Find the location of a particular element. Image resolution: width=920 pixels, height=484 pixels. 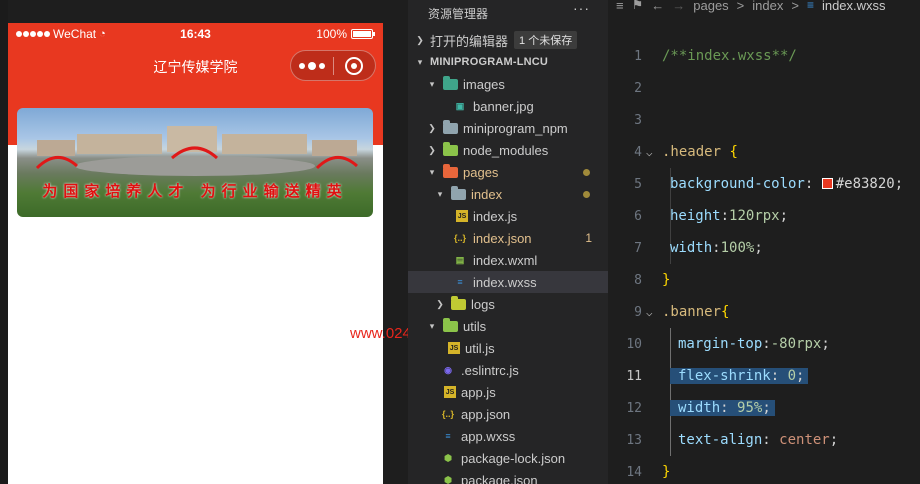

tree-item-label: app.wxss is located at coordinates (488, 436).